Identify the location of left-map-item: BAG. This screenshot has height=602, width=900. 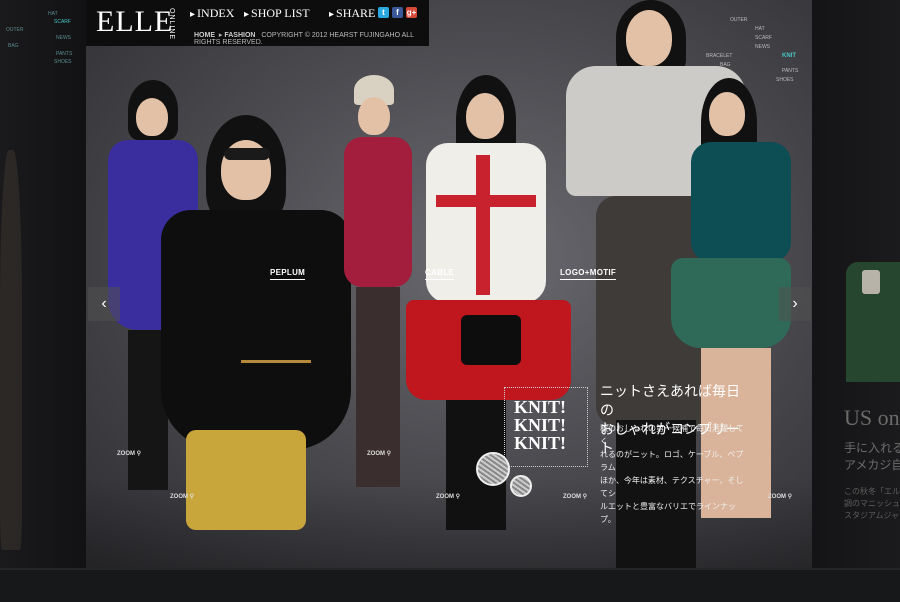
(13, 46).